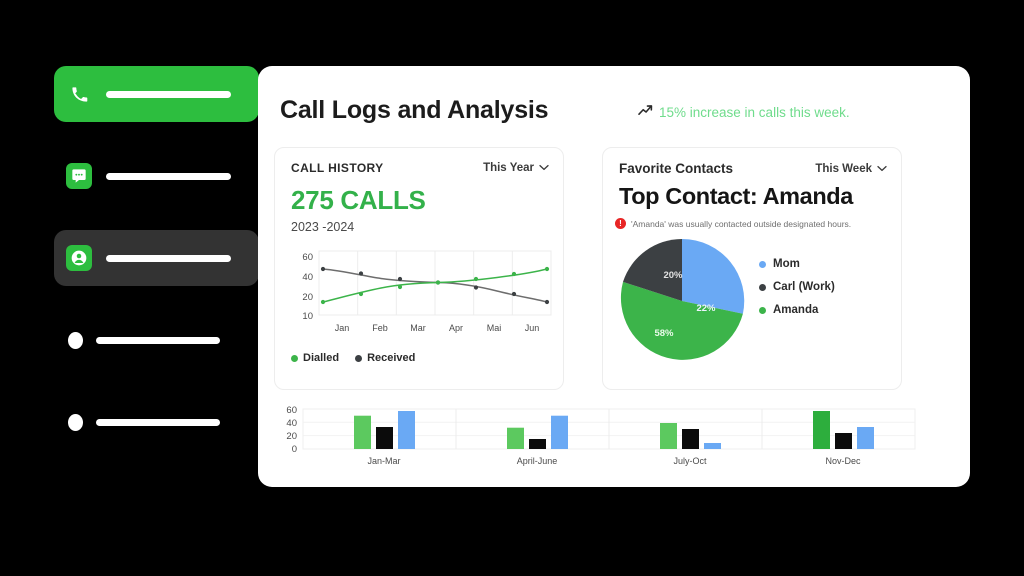 The height and width of the screenshot is (576, 1024). What do you see at coordinates (391, 358) in the screenshot?
I see `legend-label-received: Received` at bounding box center [391, 358].